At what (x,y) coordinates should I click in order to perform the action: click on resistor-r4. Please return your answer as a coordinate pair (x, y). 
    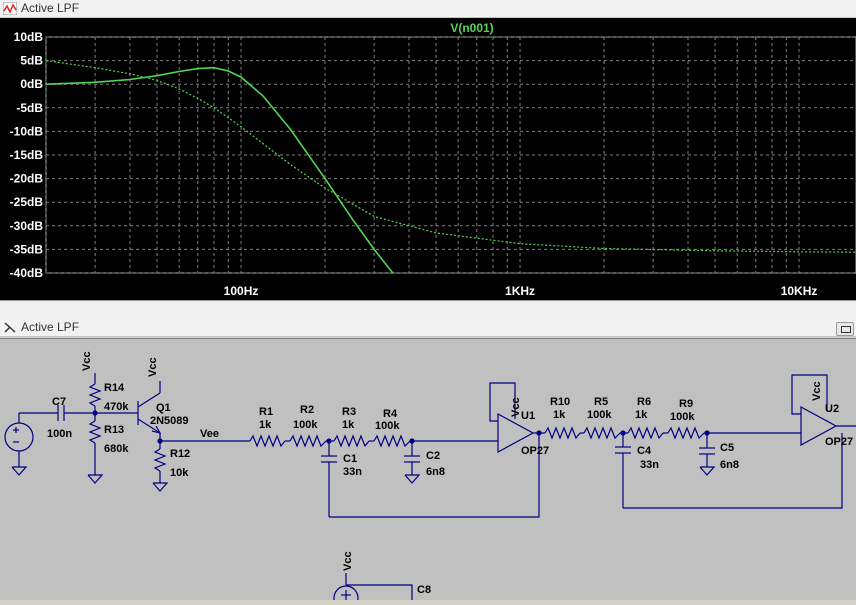
    Looking at the image, I should click on (392, 441).